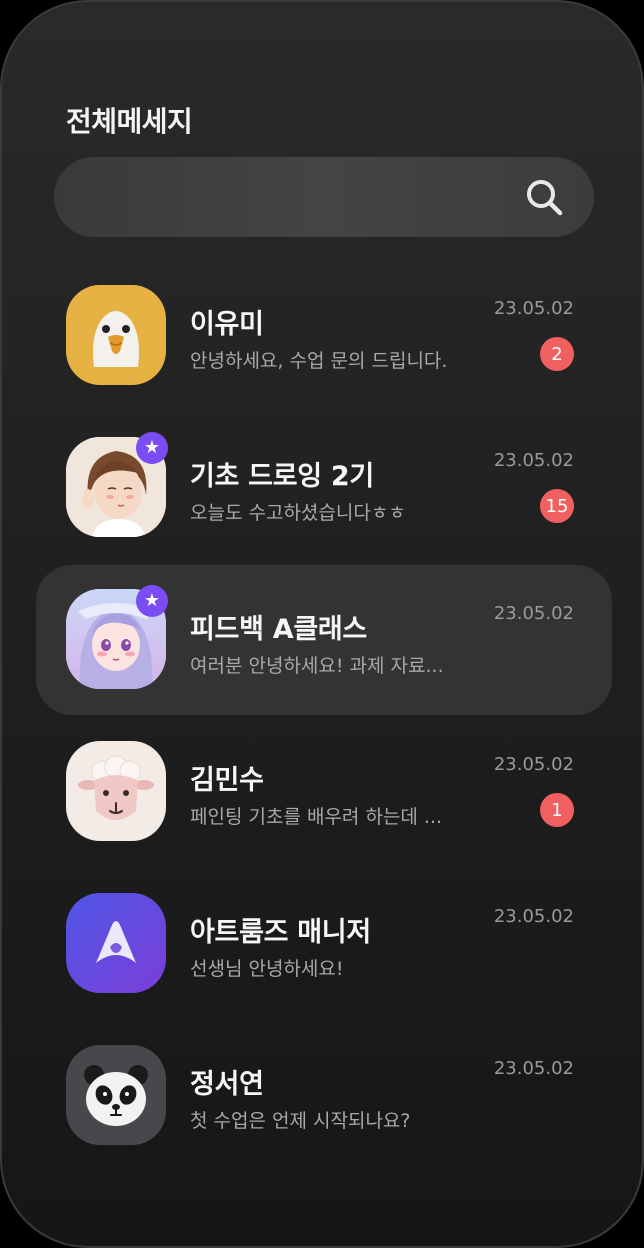 The height and width of the screenshot is (1248, 644). What do you see at coordinates (544, 197) in the screenshot?
I see `search-icon` at bounding box center [544, 197].